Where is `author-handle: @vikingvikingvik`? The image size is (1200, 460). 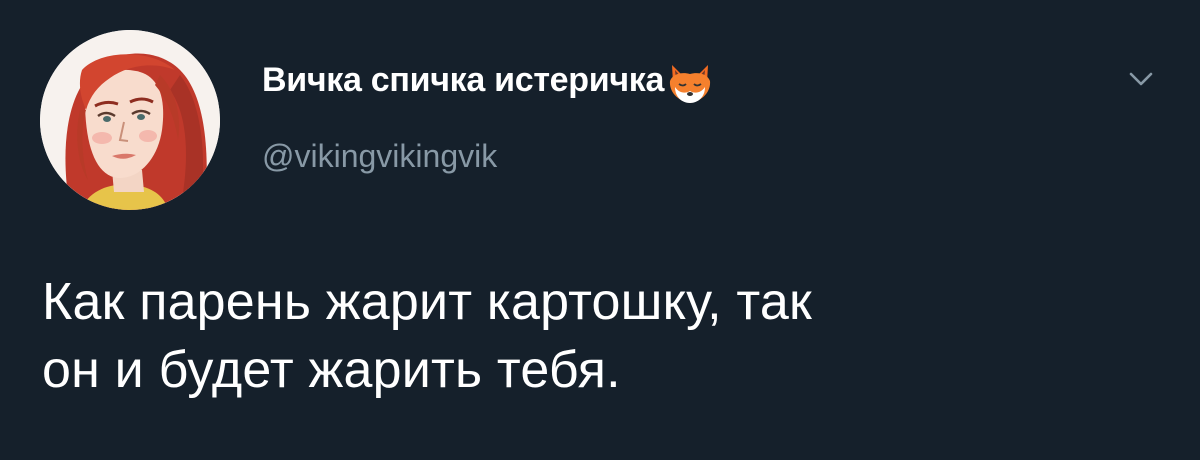 author-handle: @vikingvikingvik is located at coordinates (379, 156).